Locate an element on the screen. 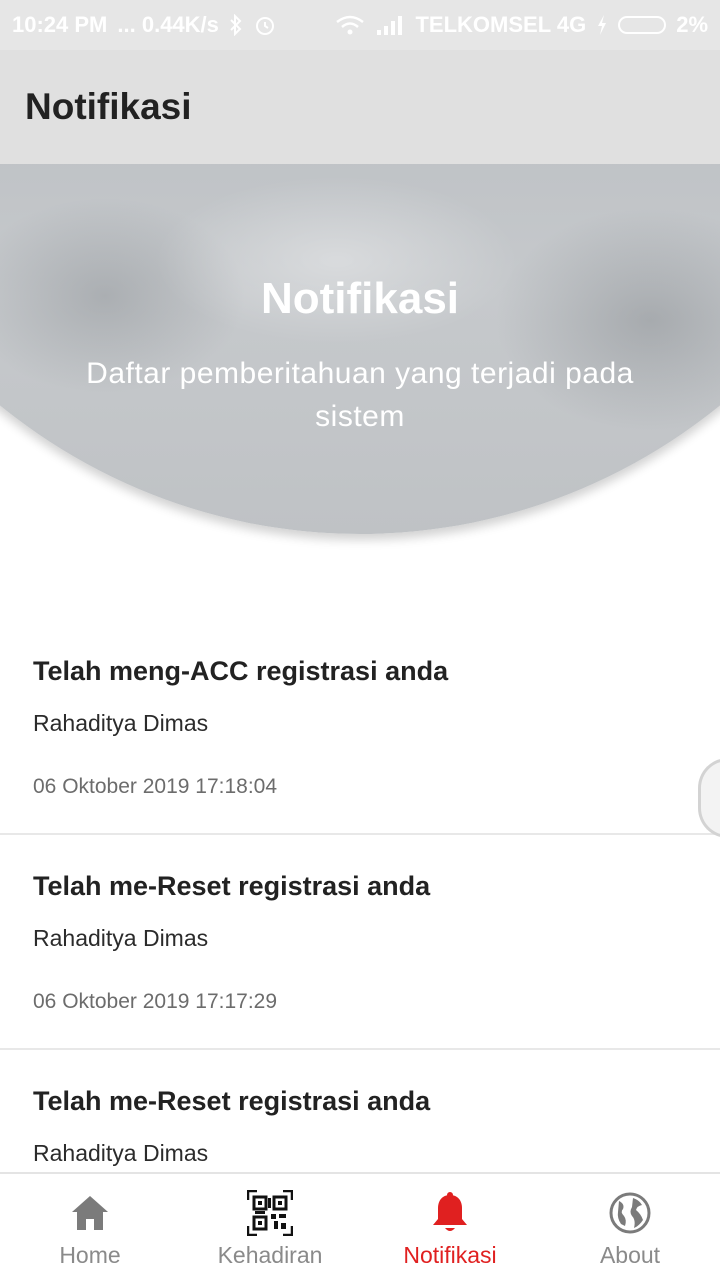  qr-code-icon is located at coordinates (270, 1213).